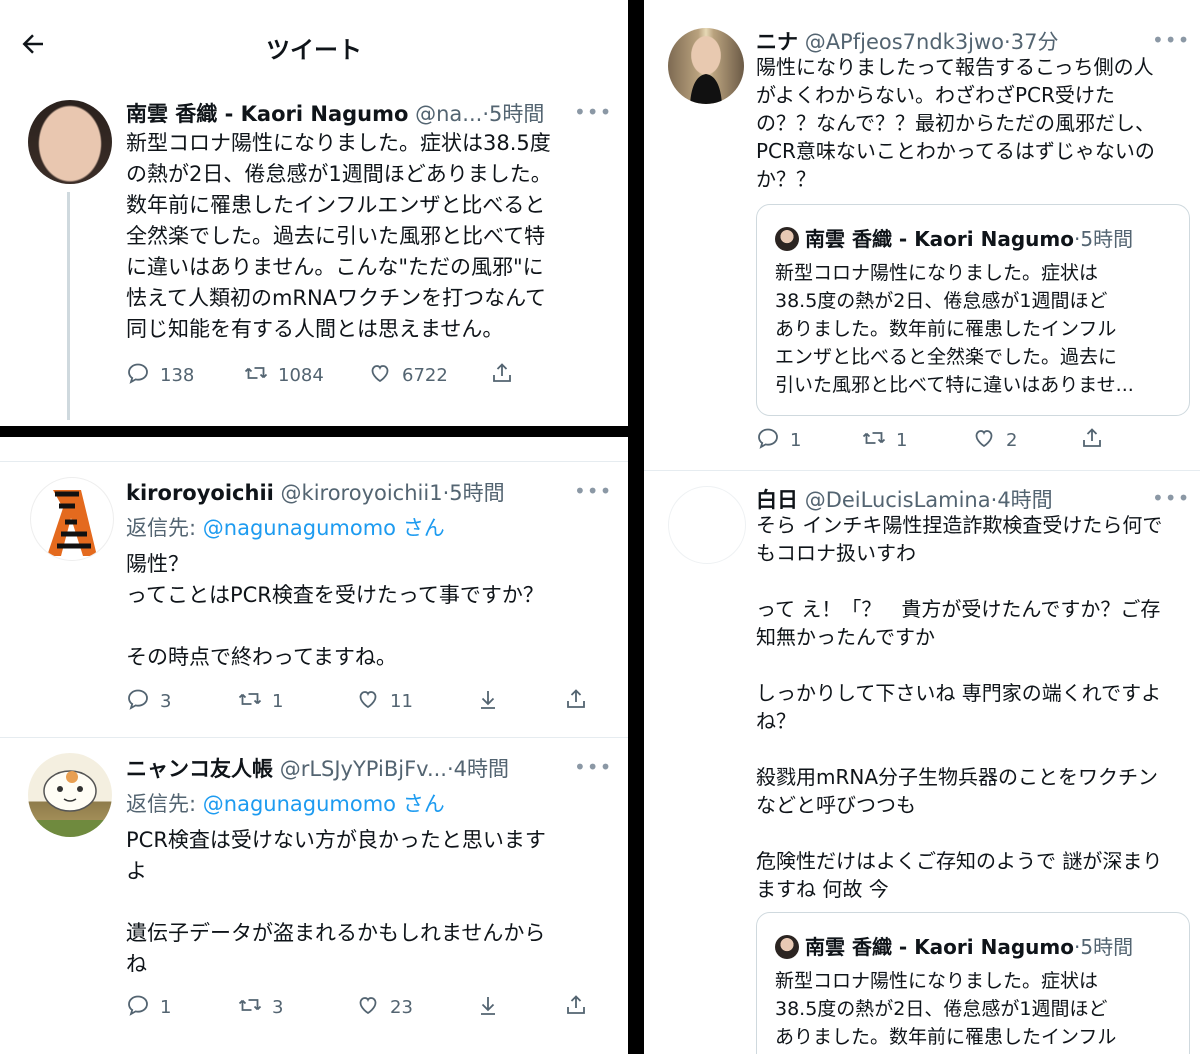 The width and height of the screenshot is (1200, 1054). I want to click on reply-suffix: さん, so click(423, 804).